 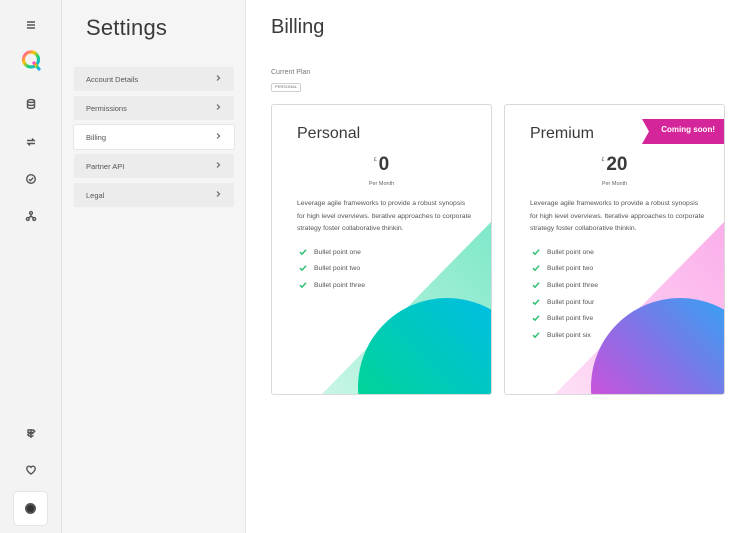 What do you see at coordinates (688, 129) in the screenshot?
I see `coming-soon-ribbon: Coming soon!` at bounding box center [688, 129].